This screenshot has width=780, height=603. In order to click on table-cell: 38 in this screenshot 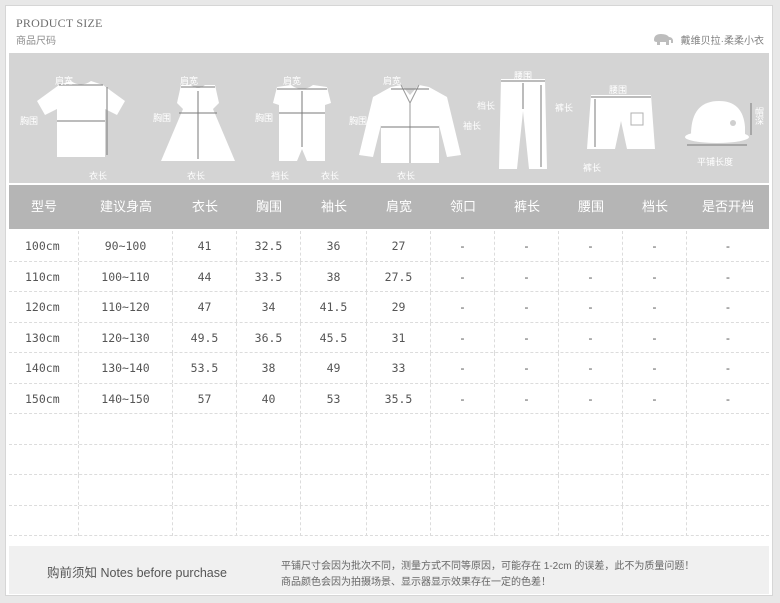, I will do `click(334, 276)`.